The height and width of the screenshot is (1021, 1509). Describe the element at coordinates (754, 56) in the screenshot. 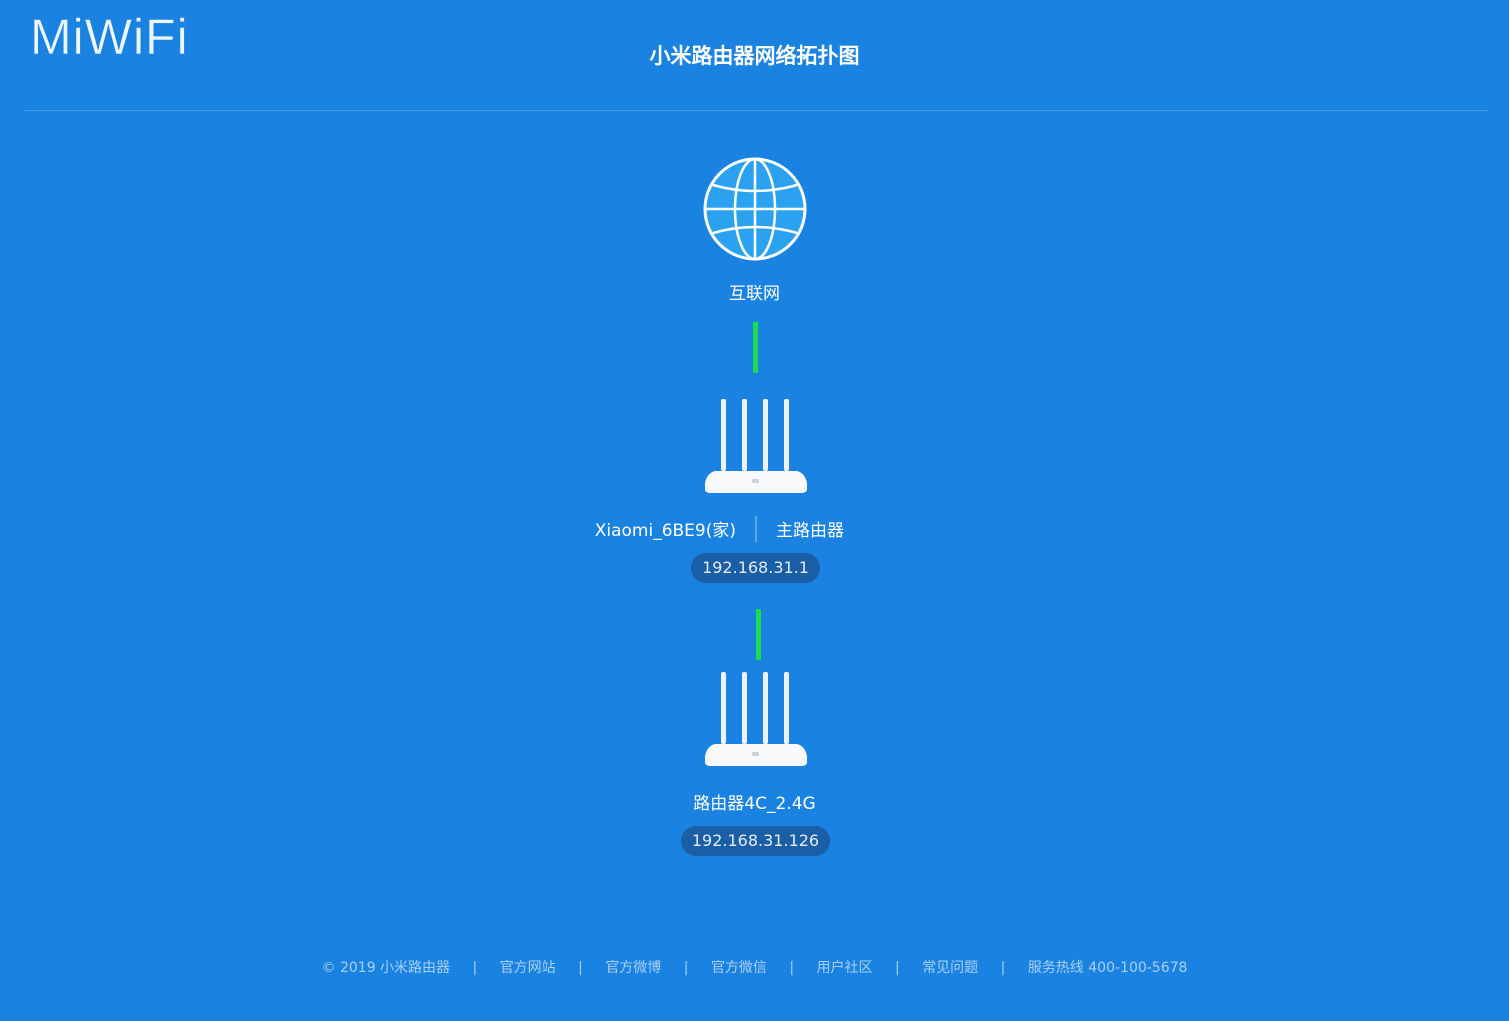

I see `page-title: 小米路由器网络拓扑图` at that location.